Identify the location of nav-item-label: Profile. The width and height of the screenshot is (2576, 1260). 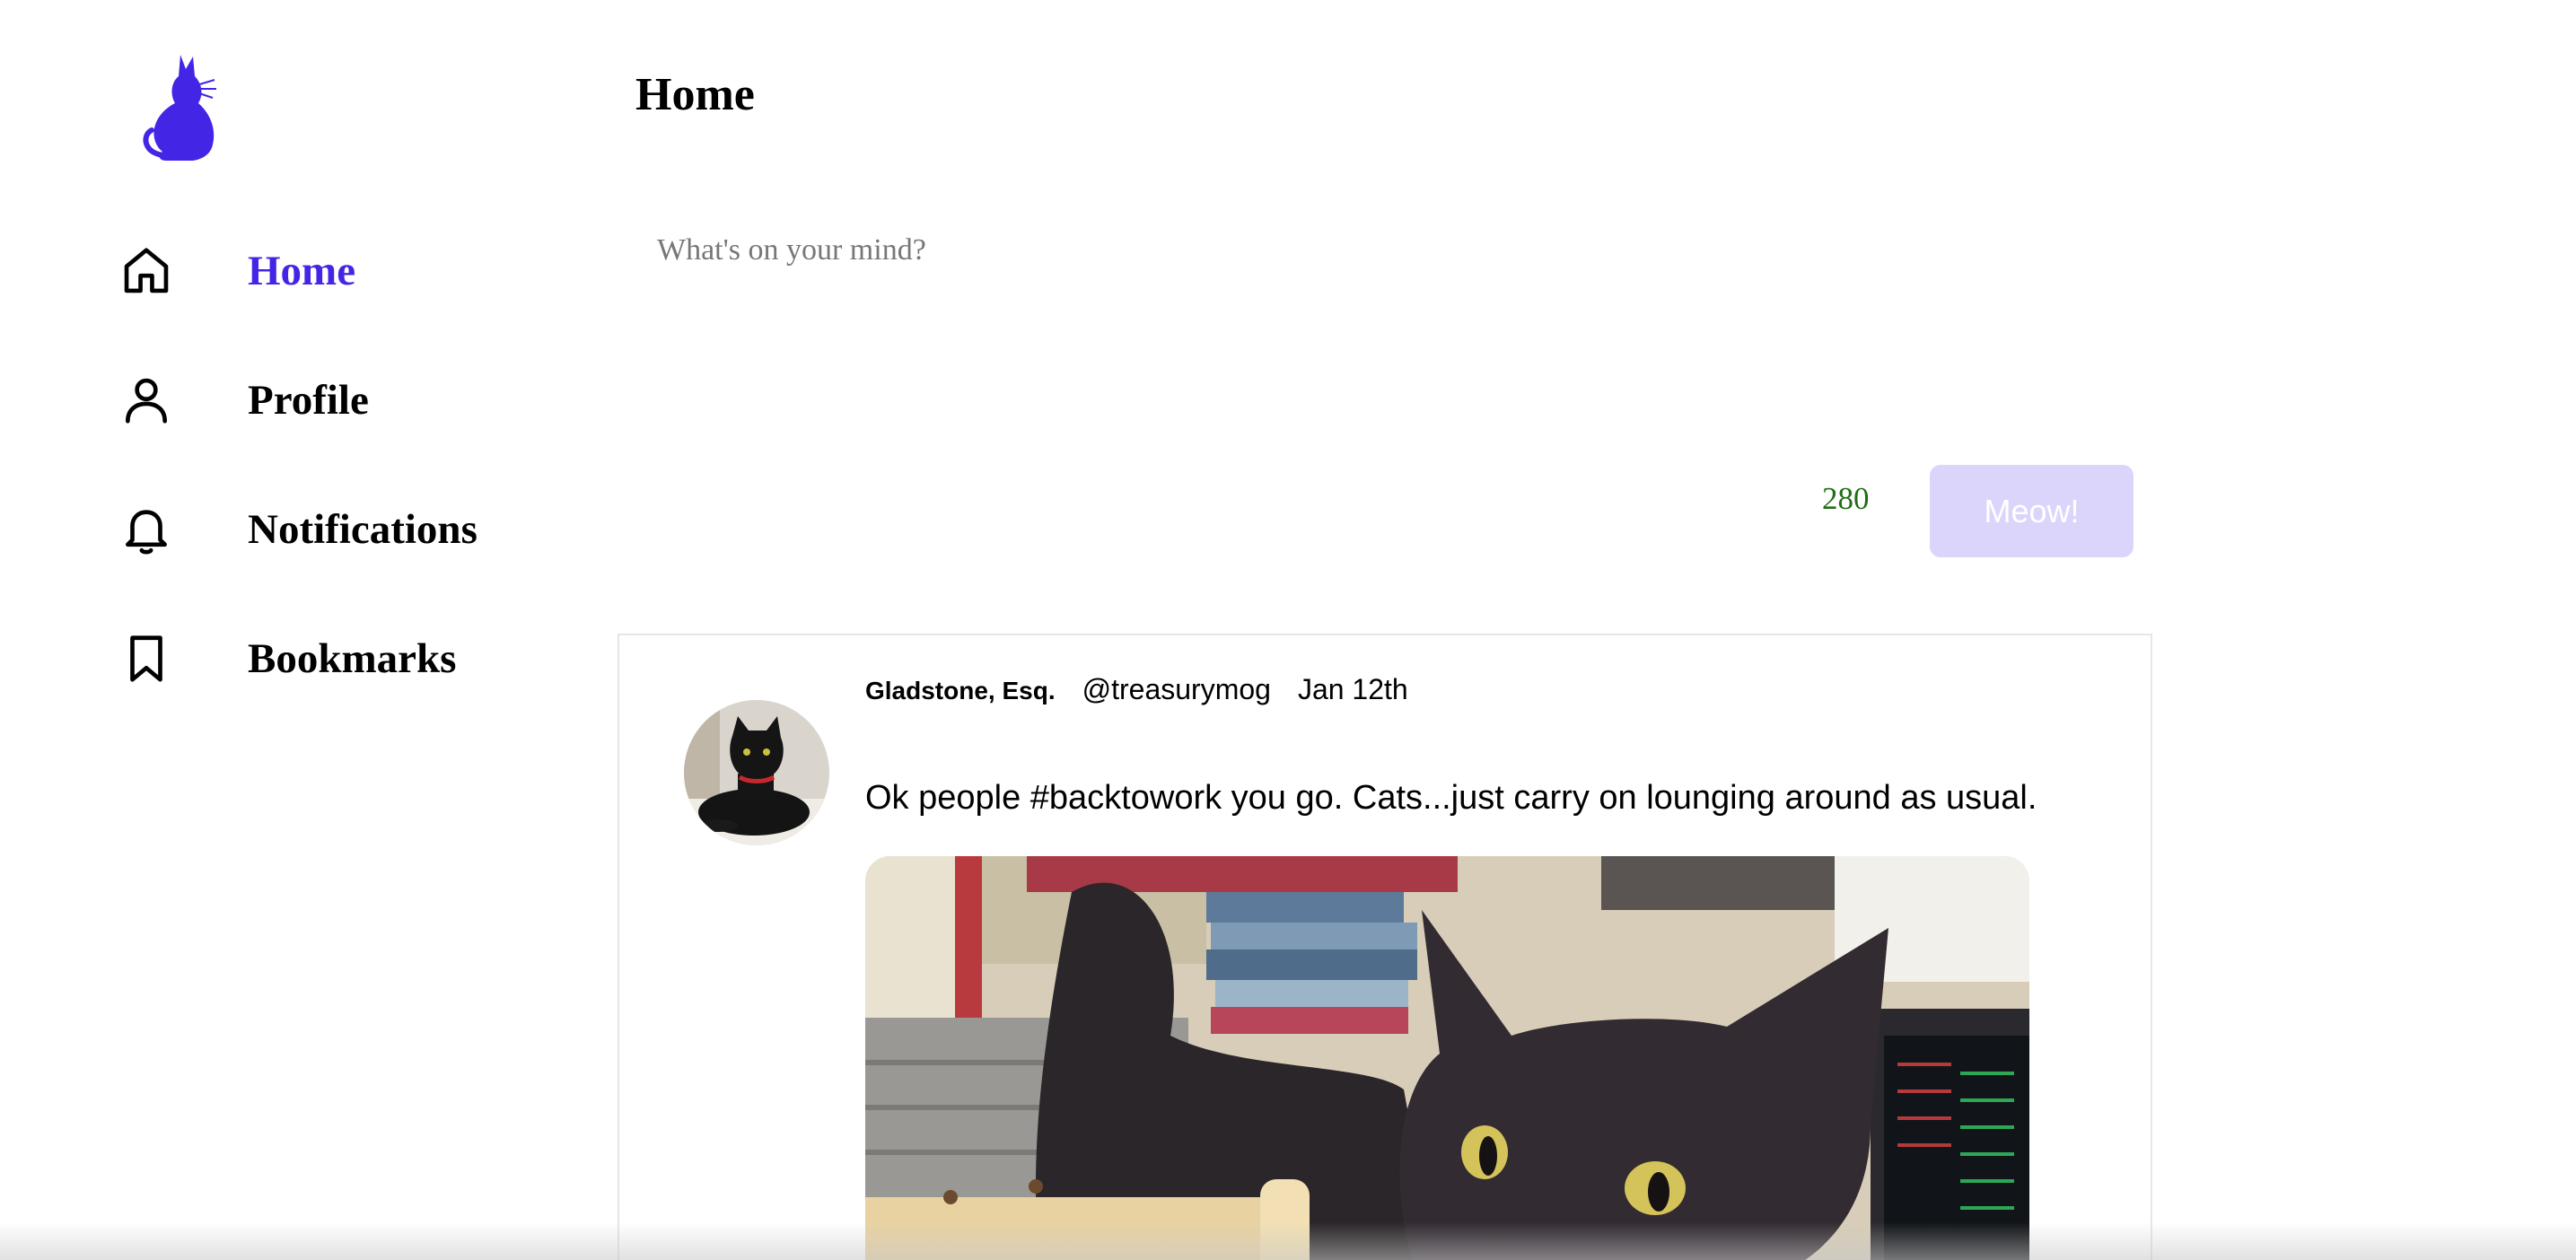
(308, 401).